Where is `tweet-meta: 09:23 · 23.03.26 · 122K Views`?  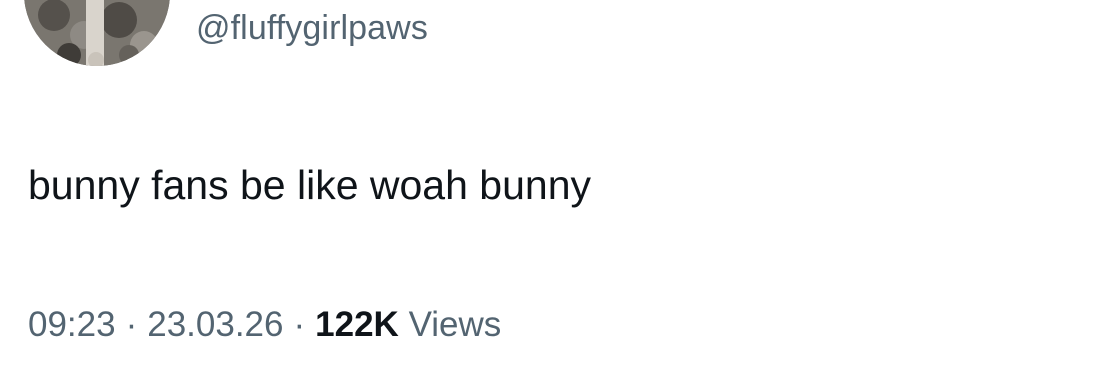
tweet-meta: 09:23 · 23.03.26 · 122K Views is located at coordinates (264, 325).